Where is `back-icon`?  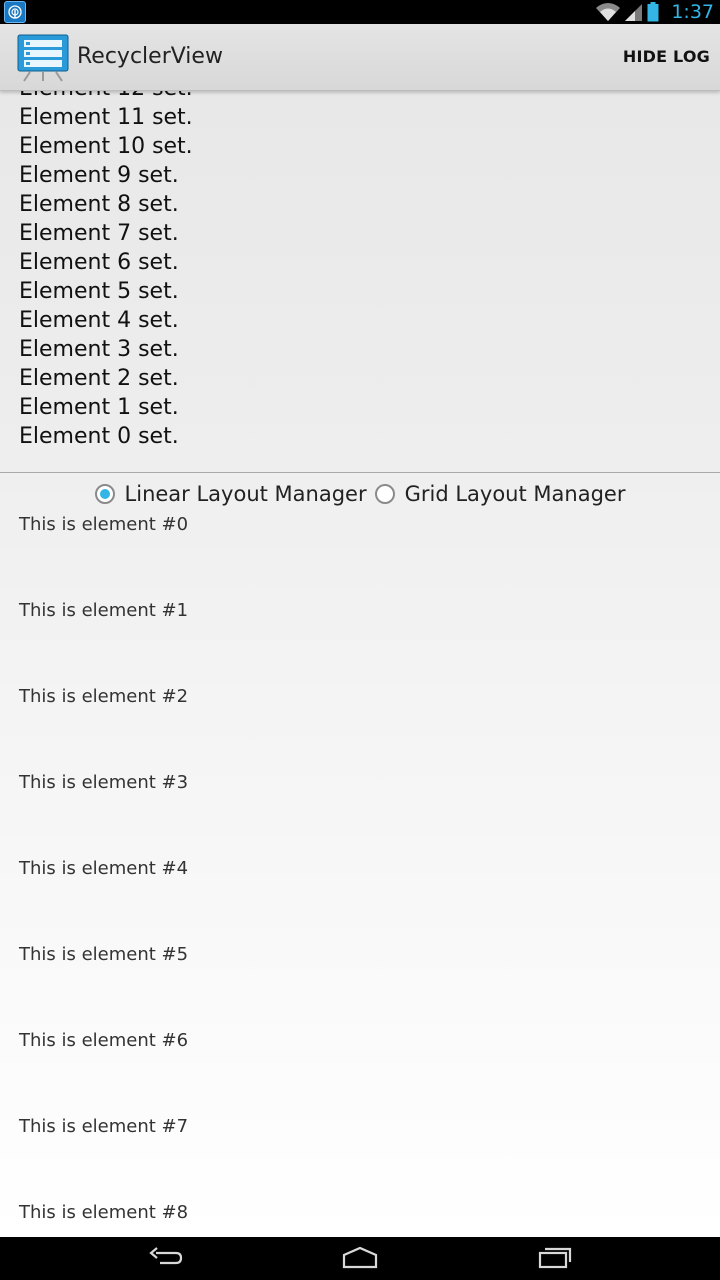 back-icon is located at coordinates (166, 1258).